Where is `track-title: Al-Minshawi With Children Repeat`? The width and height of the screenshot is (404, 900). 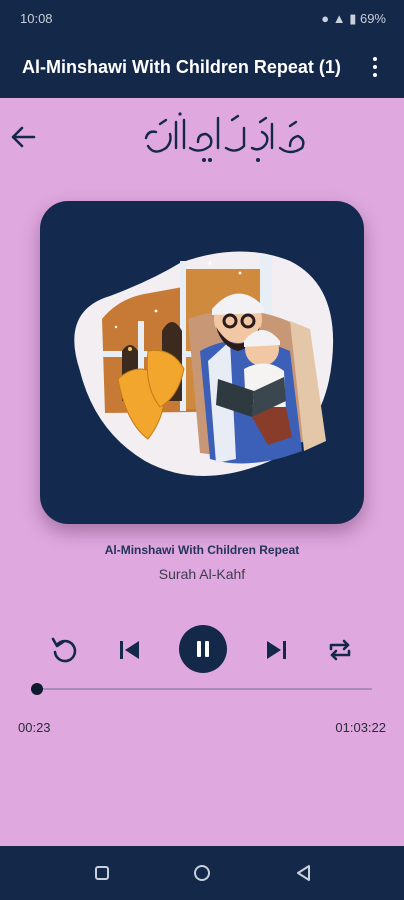 track-title: Al-Minshawi With Children Repeat is located at coordinates (202, 550).